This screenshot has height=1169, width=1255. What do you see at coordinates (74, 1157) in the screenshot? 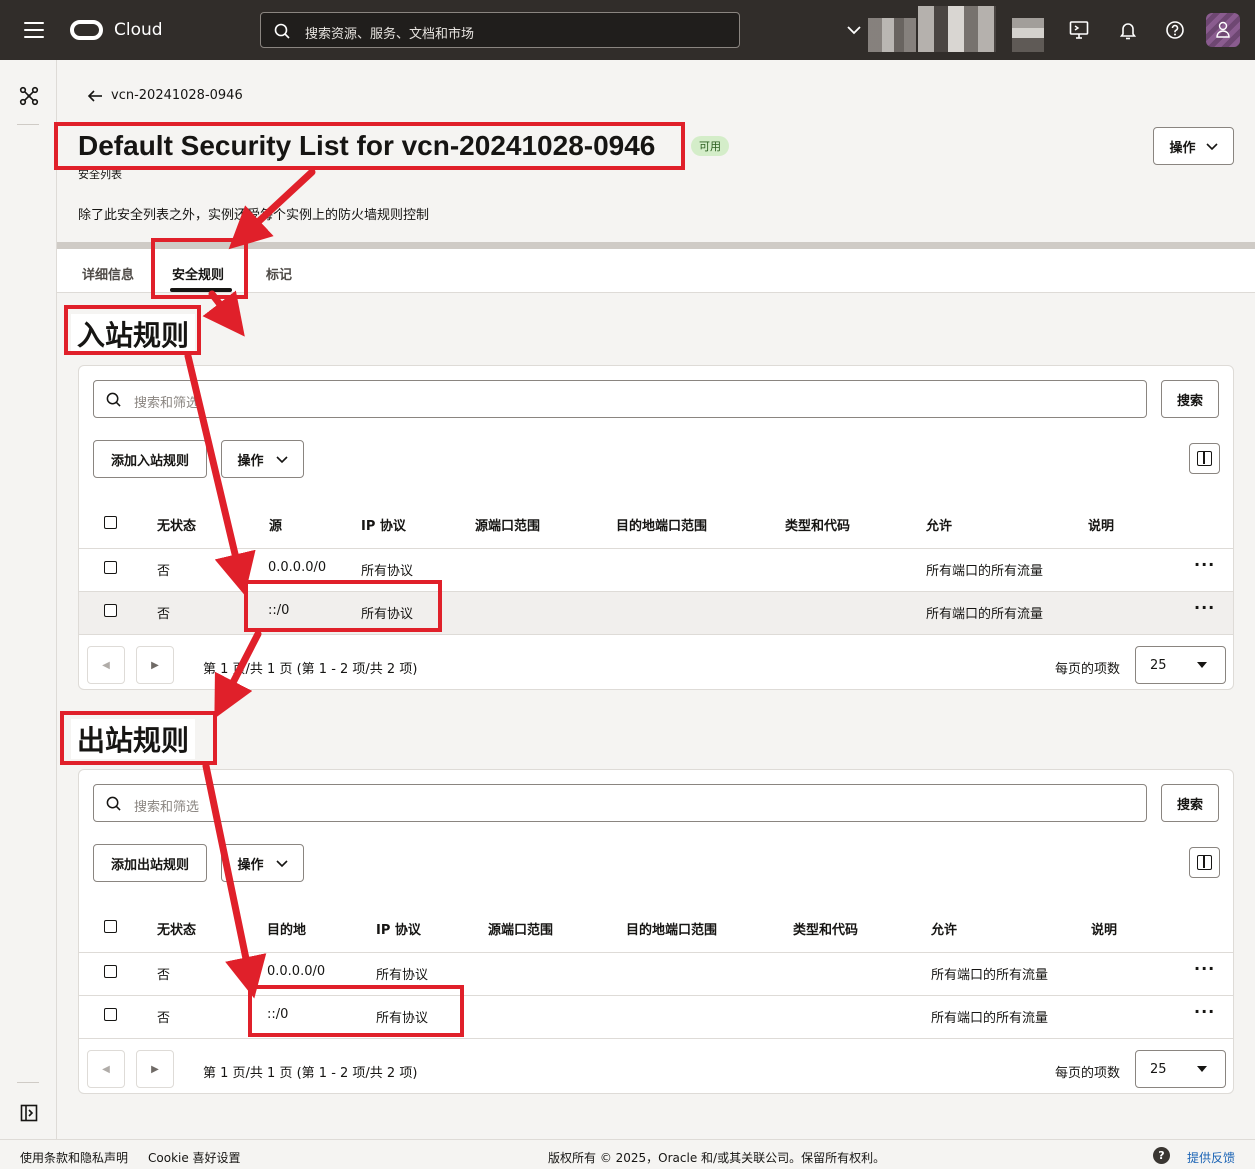
I see `terms-link: 使用条款和隐私声明` at bounding box center [74, 1157].